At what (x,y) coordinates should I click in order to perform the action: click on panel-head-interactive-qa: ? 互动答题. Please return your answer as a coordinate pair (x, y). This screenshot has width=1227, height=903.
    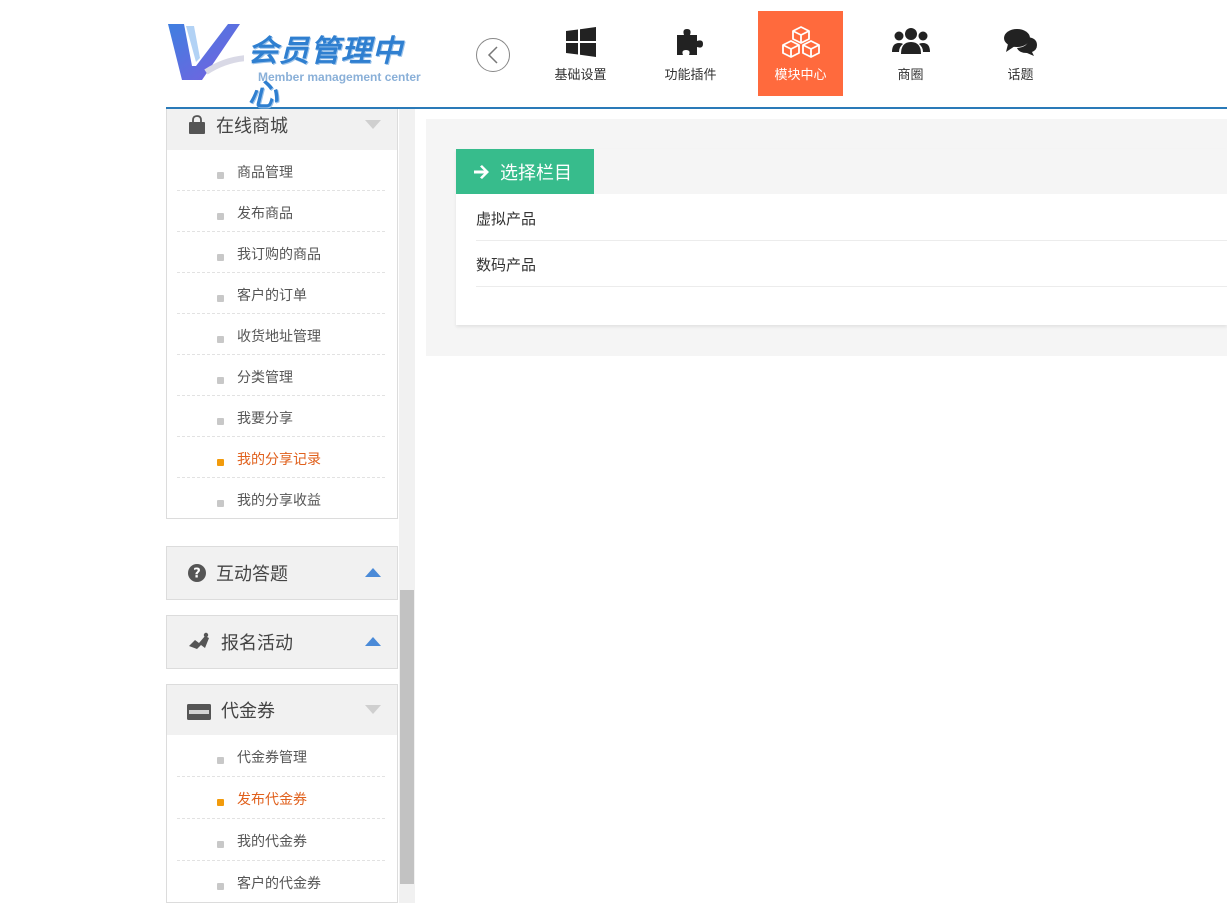
    Looking at the image, I should click on (282, 573).